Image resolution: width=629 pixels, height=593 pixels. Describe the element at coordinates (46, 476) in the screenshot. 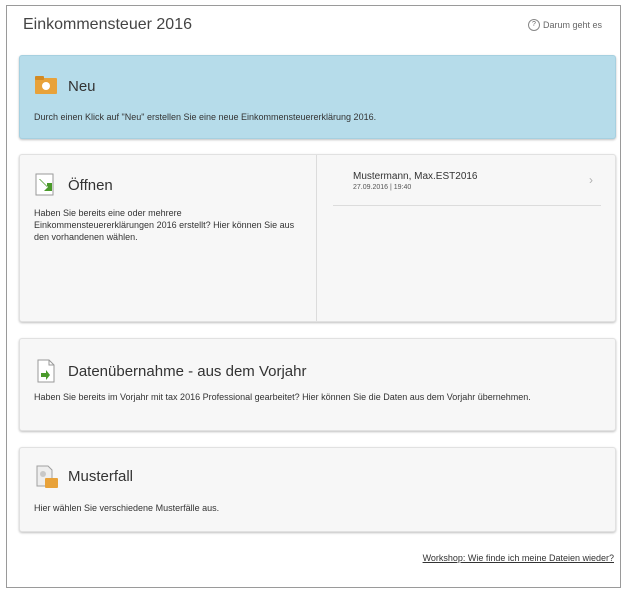

I see `sample-case-icon` at that location.